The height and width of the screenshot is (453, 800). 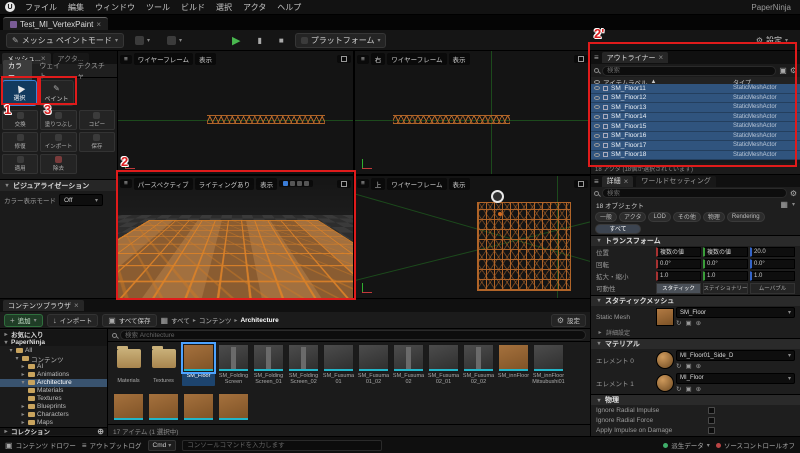 What do you see at coordinates (745, 216) in the screenshot?
I see `chip-rendering: Rendering` at bounding box center [745, 216].